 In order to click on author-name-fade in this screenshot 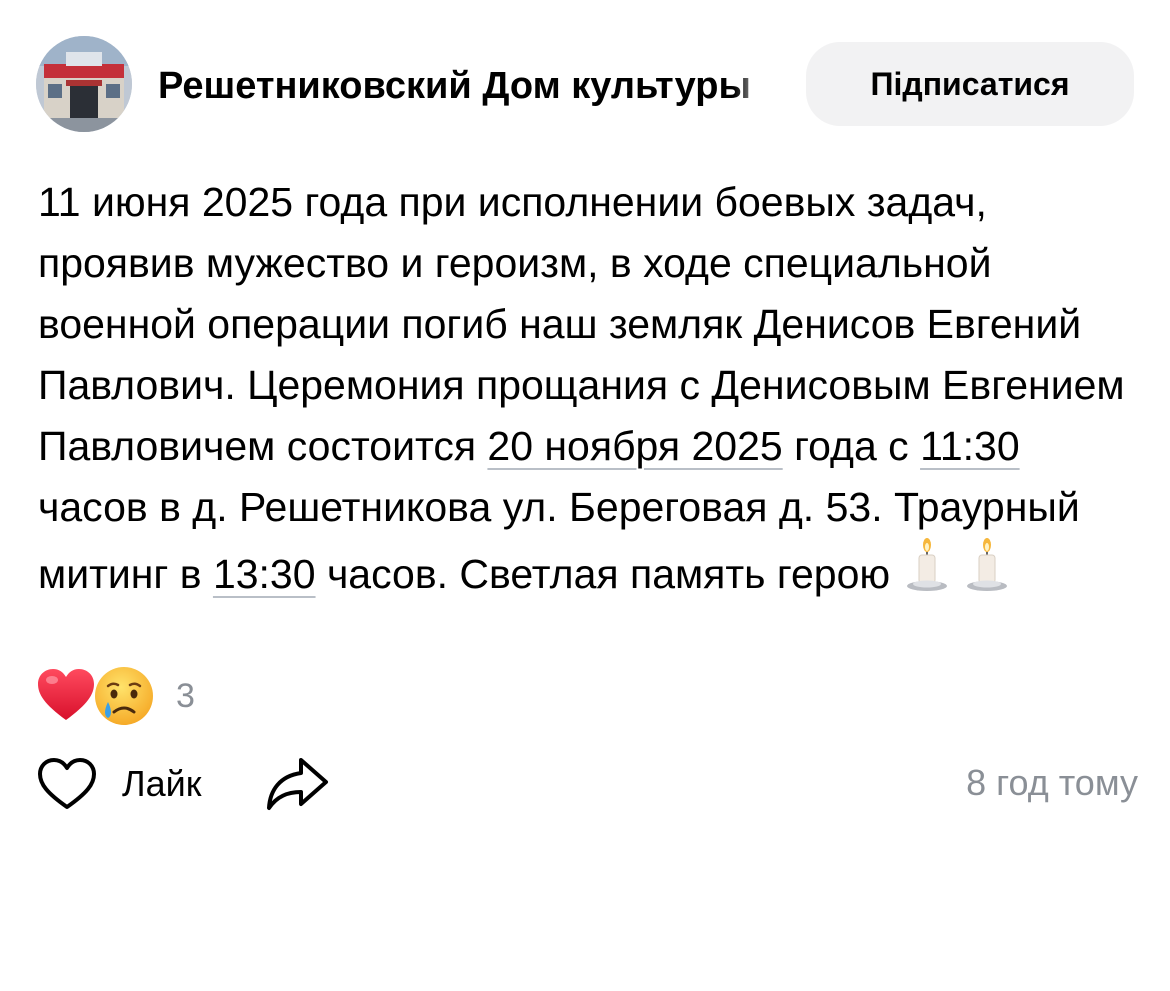, I will do `click(757, 86)`.